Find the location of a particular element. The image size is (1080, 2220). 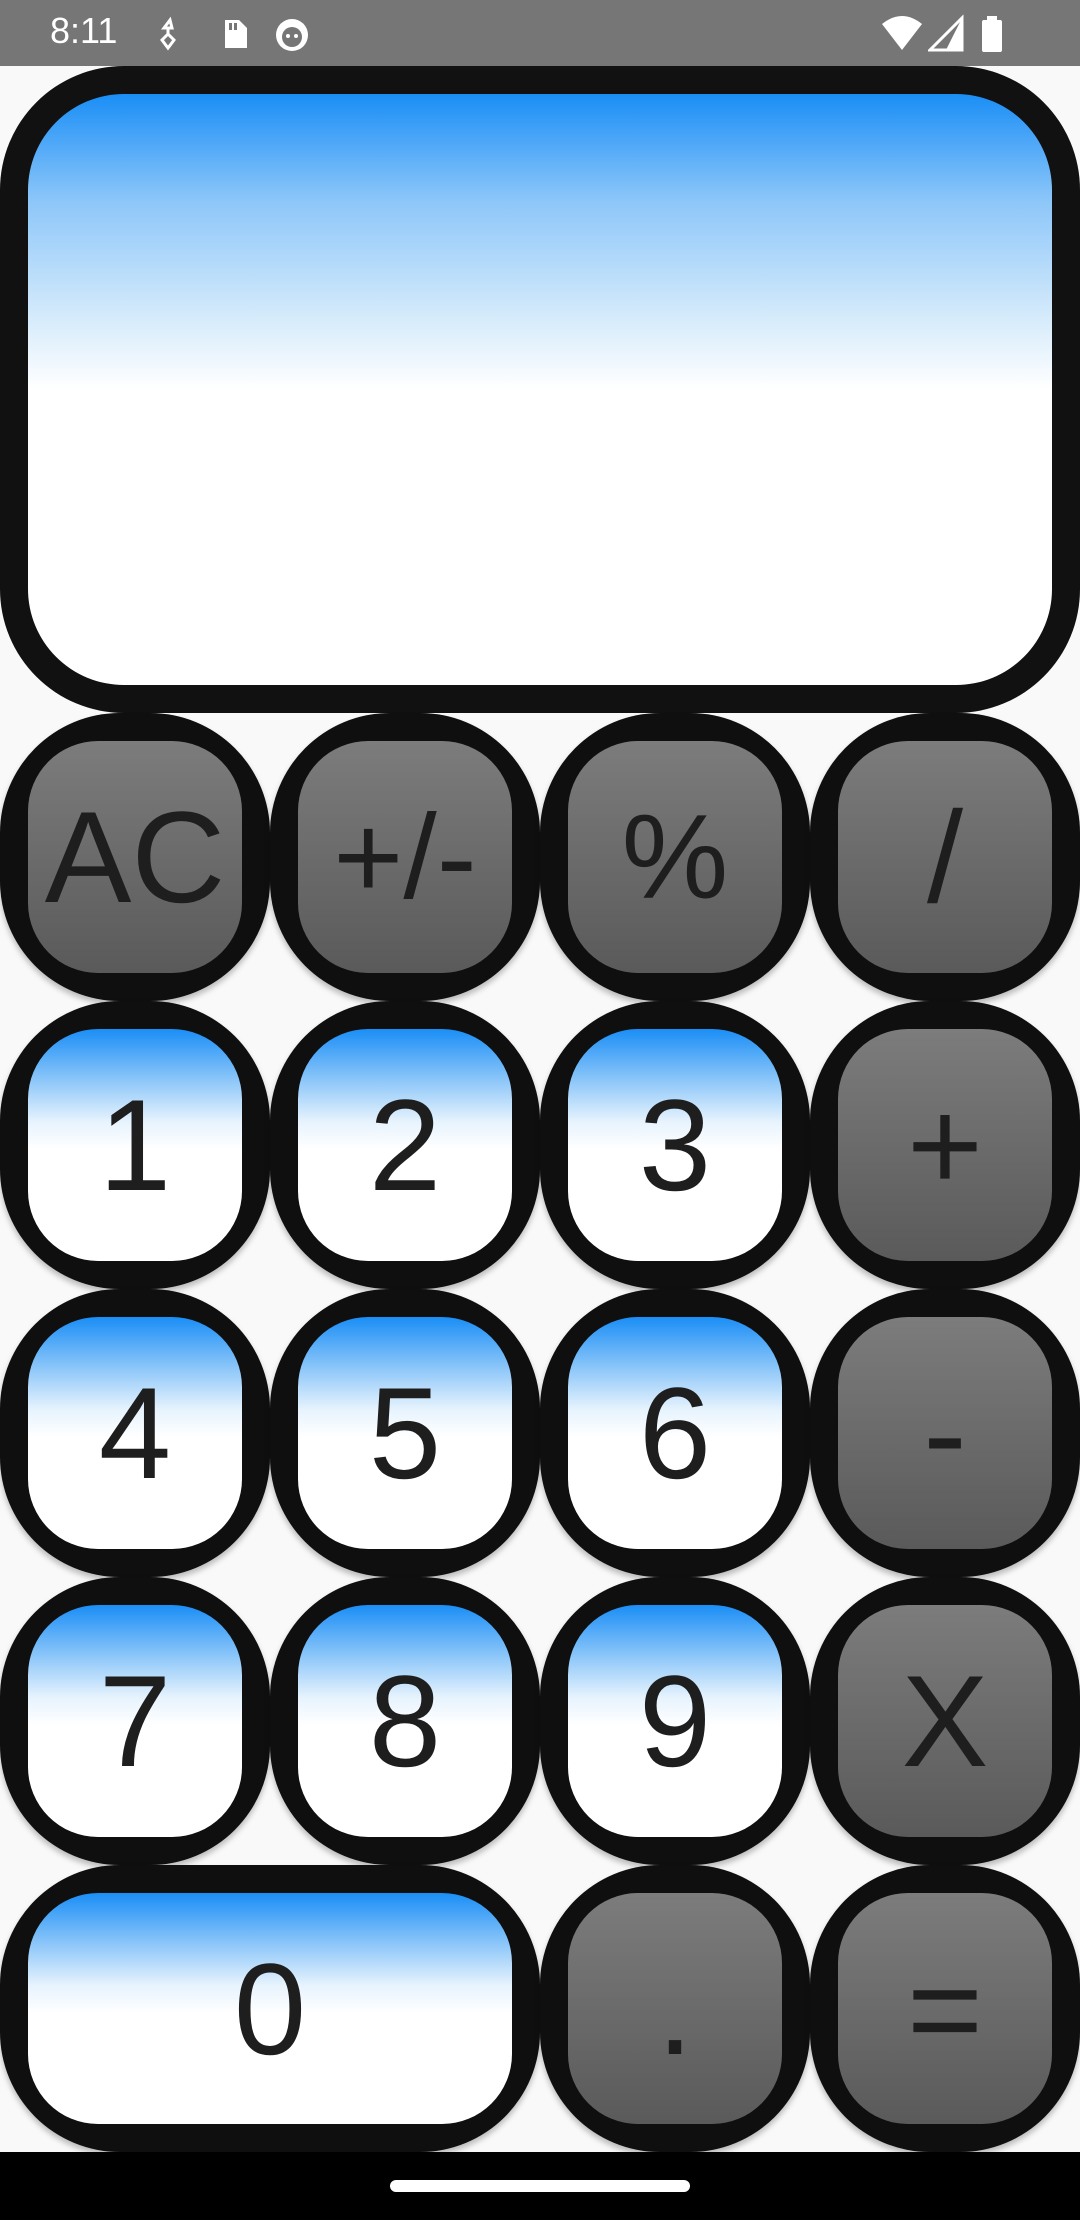

equals-button-label: = is located at coordinates (945, 2008).